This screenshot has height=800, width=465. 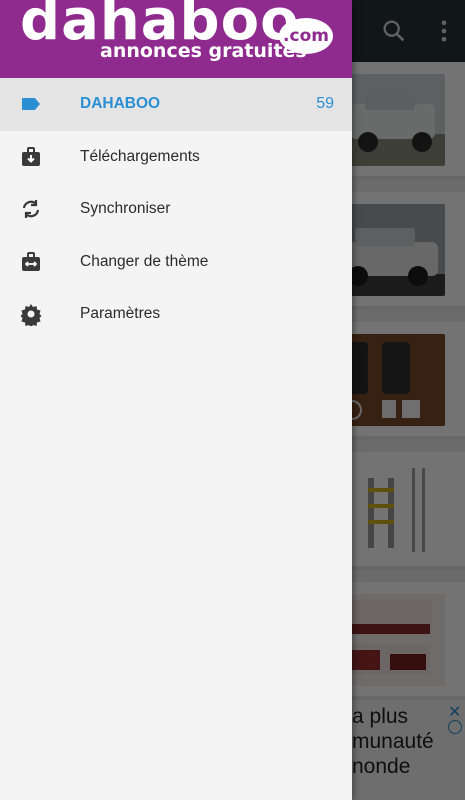 What do you see at coordinates (120, 104) in the screenshot?
I see `menu-item-label: DAHABOO` at bounding box center [120, 104].